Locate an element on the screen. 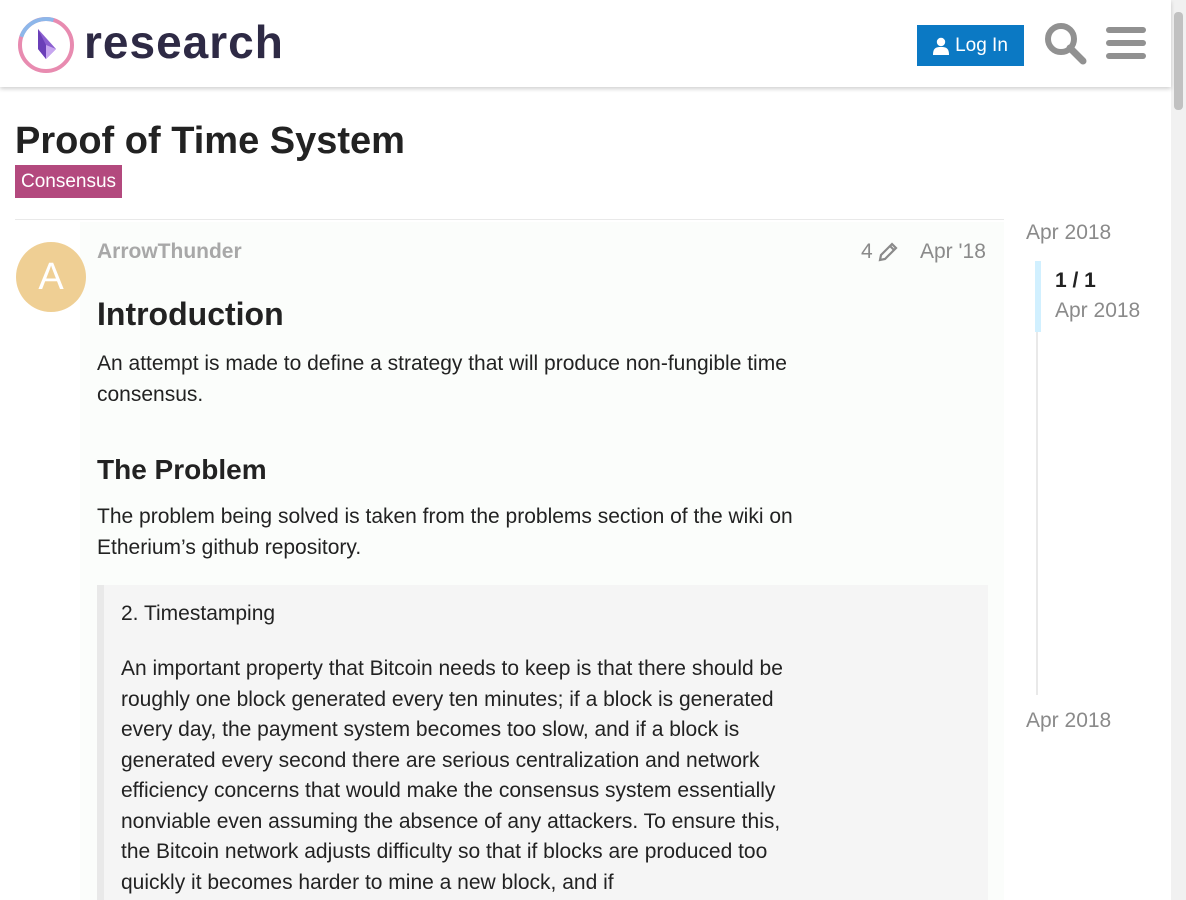  edit-count: 4 is located at coordinates (867, 251).